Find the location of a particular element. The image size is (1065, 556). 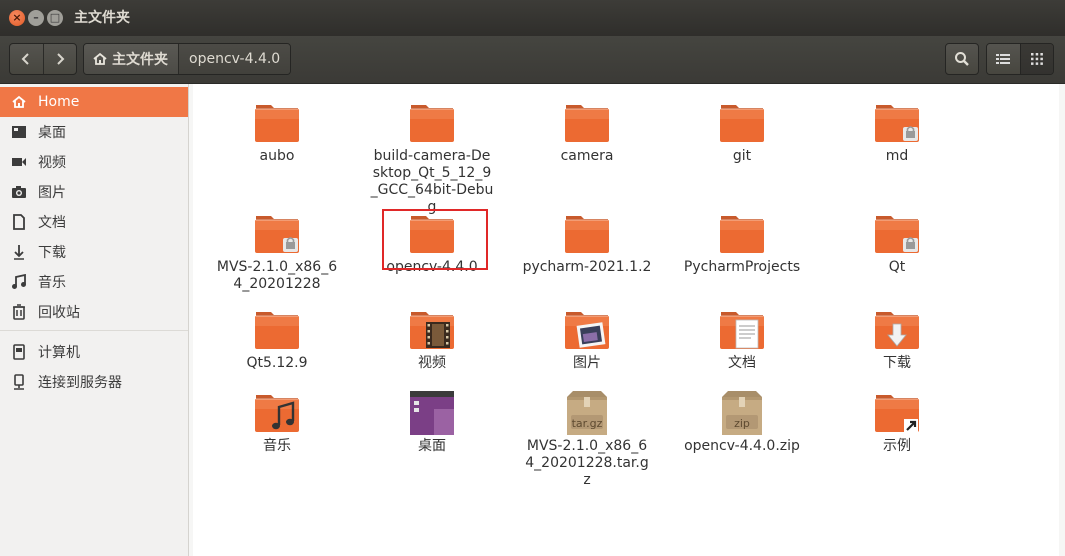

search-button is located at coordinates (962, 59).